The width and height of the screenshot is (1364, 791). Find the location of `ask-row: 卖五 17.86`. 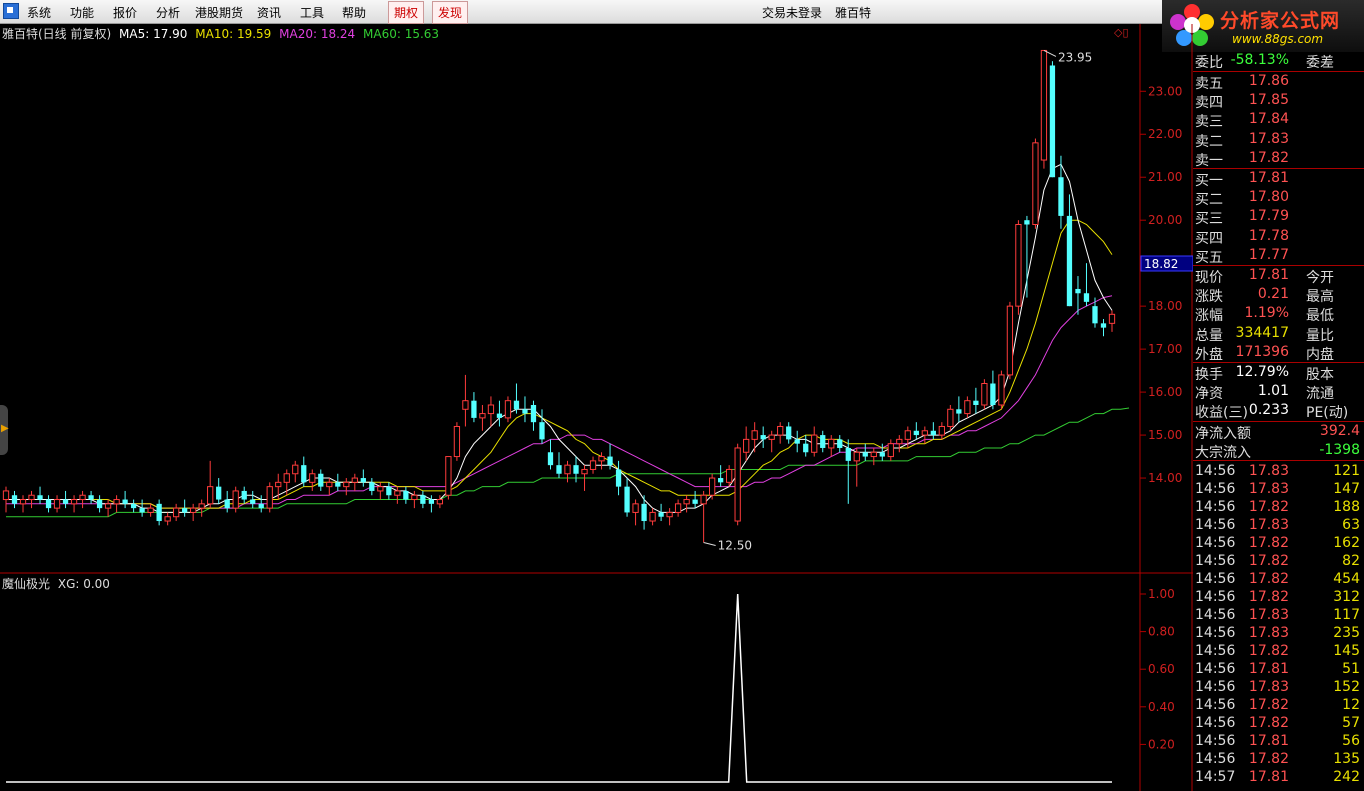

ask-row: 卖五 17.86 is located at coordinates (1278, 82).